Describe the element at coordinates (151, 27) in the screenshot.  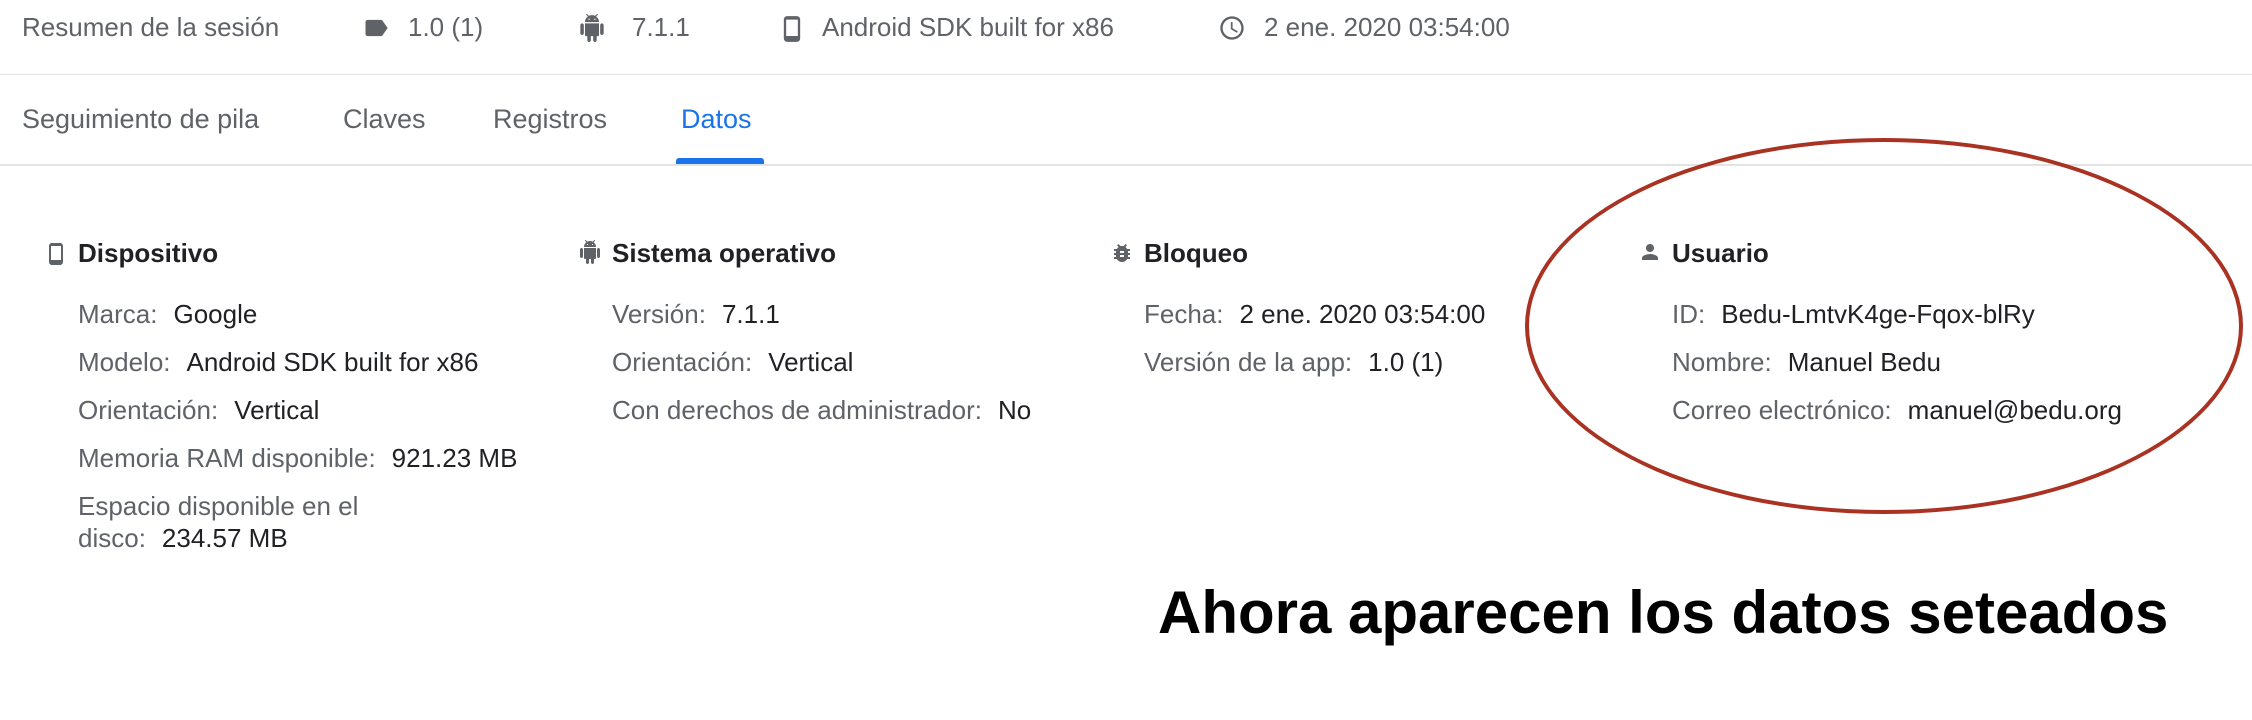
I see `session-summary-title: Resumen de la sesión` at that location.